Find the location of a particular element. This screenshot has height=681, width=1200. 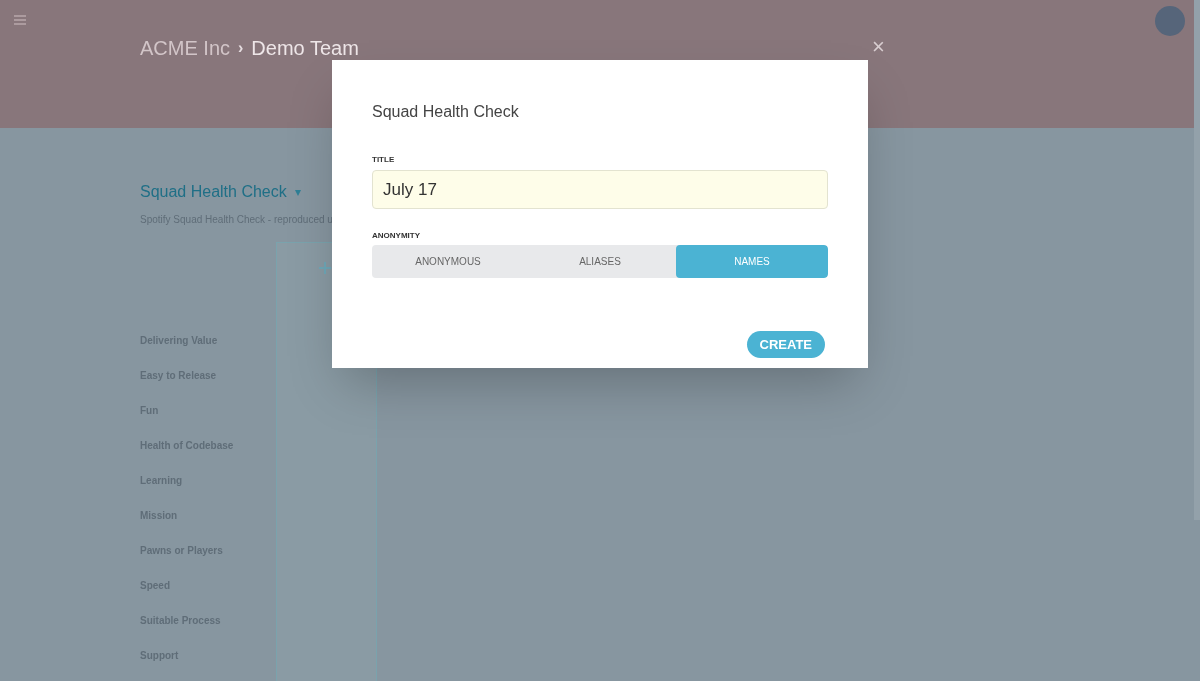

caret-icon: ▾ is located at coordinates (297, 192).